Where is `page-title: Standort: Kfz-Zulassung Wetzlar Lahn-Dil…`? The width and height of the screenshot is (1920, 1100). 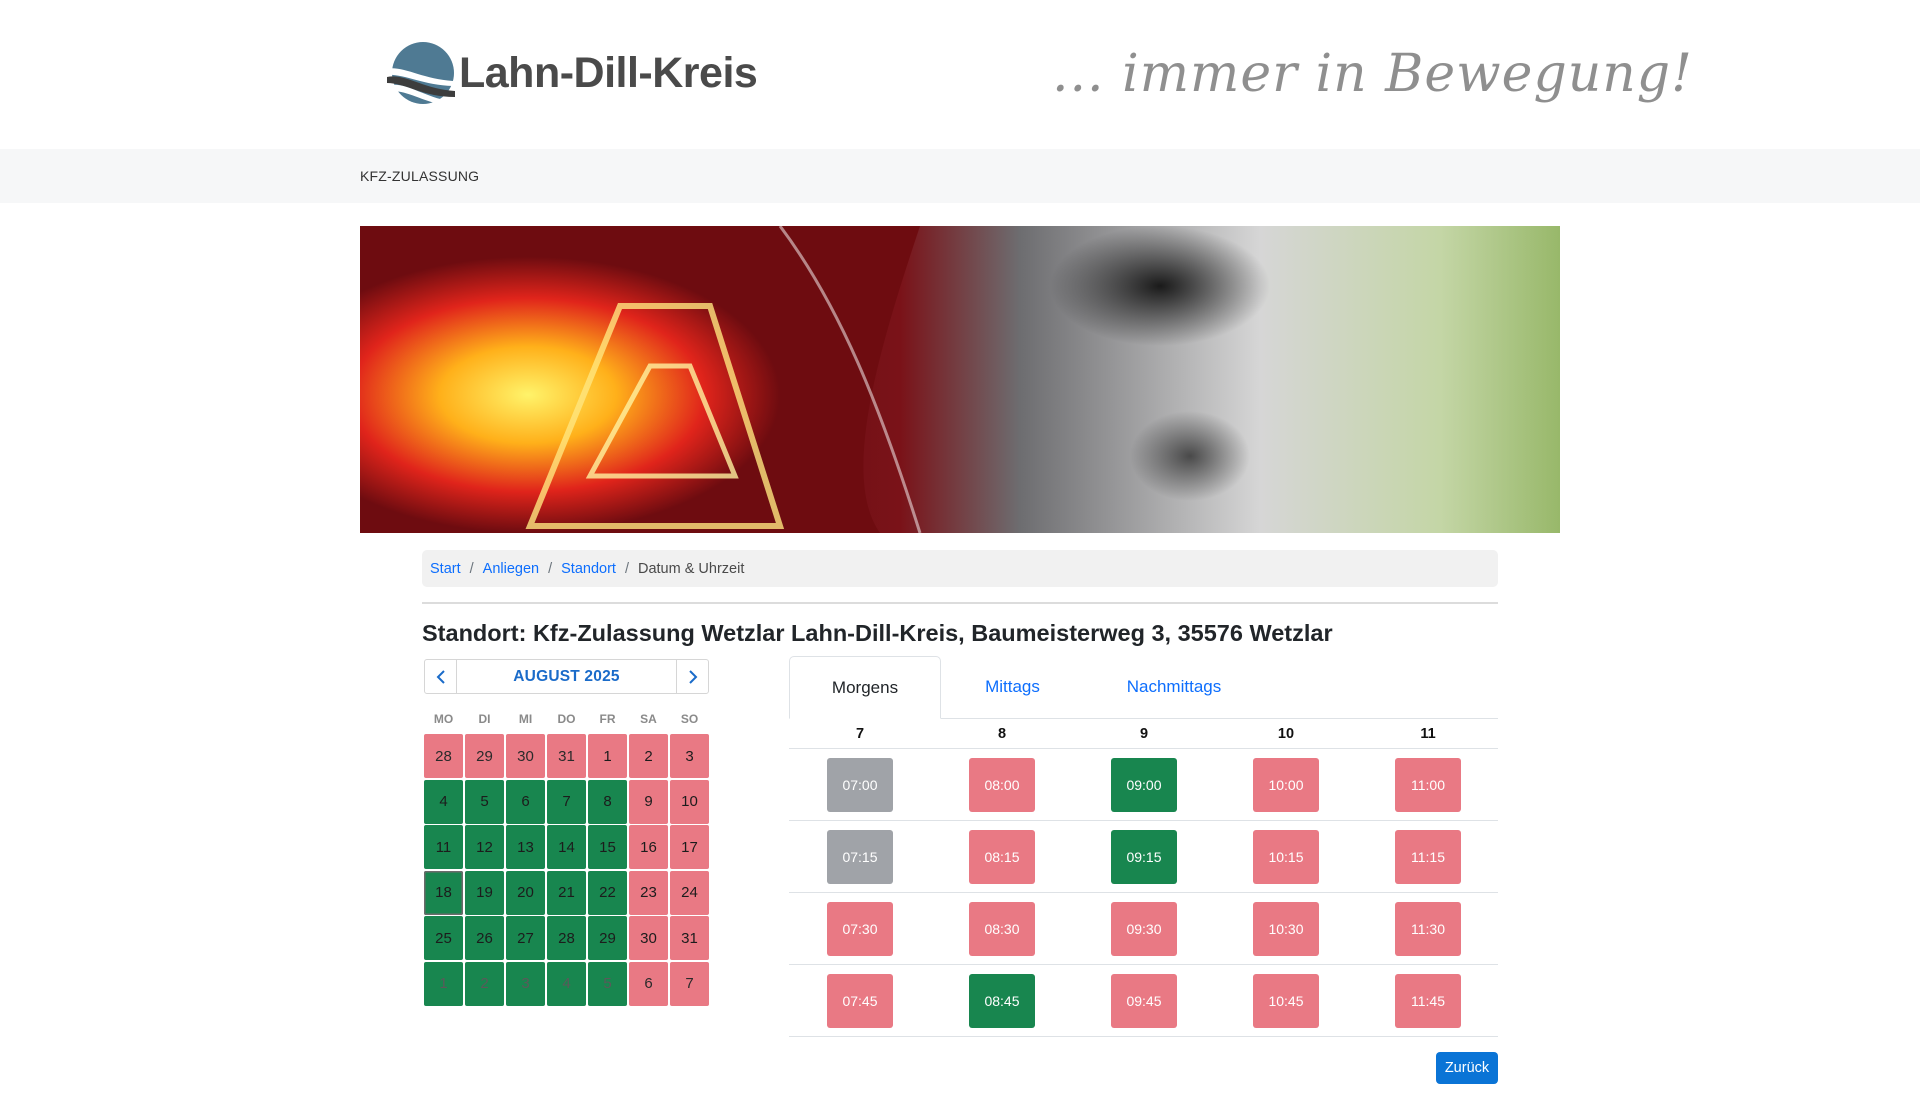
page-title: Standort: Kfz-Zulassung Wetzlar Lahn-Dil… is located at coordinates (877, 633).